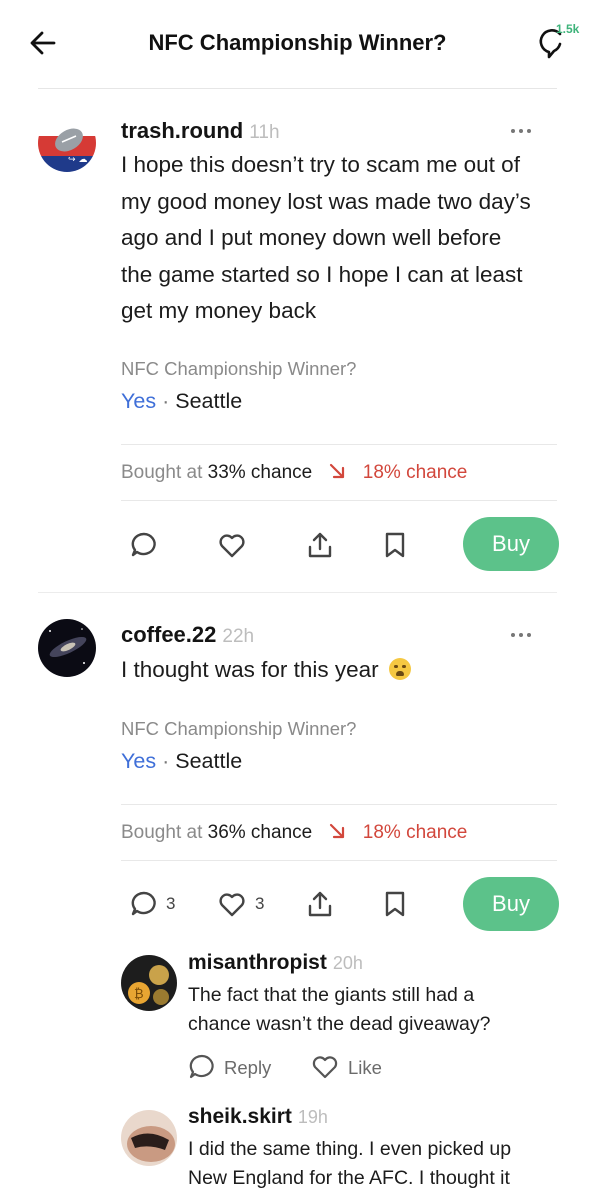 The height and width of the screenshot is (1200, 595). I want to click on reply-button: Reply, so click(247, 1068).